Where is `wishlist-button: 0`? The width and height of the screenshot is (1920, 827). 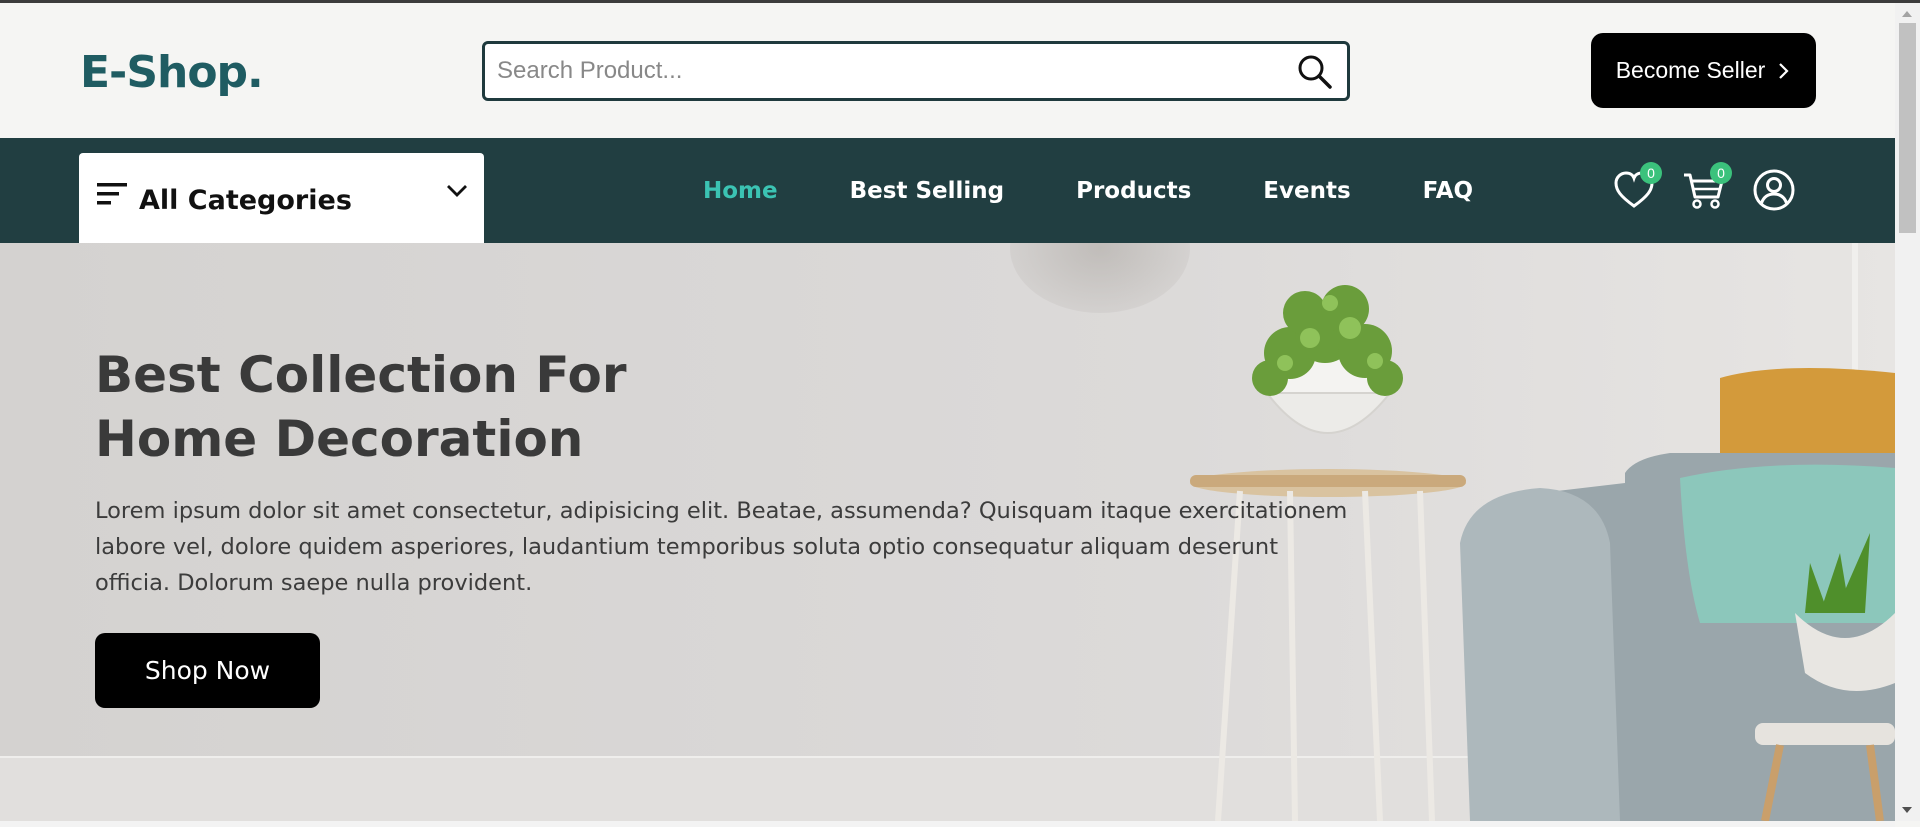
wishlist-button: 0 is located at coordinates (1637, 187).